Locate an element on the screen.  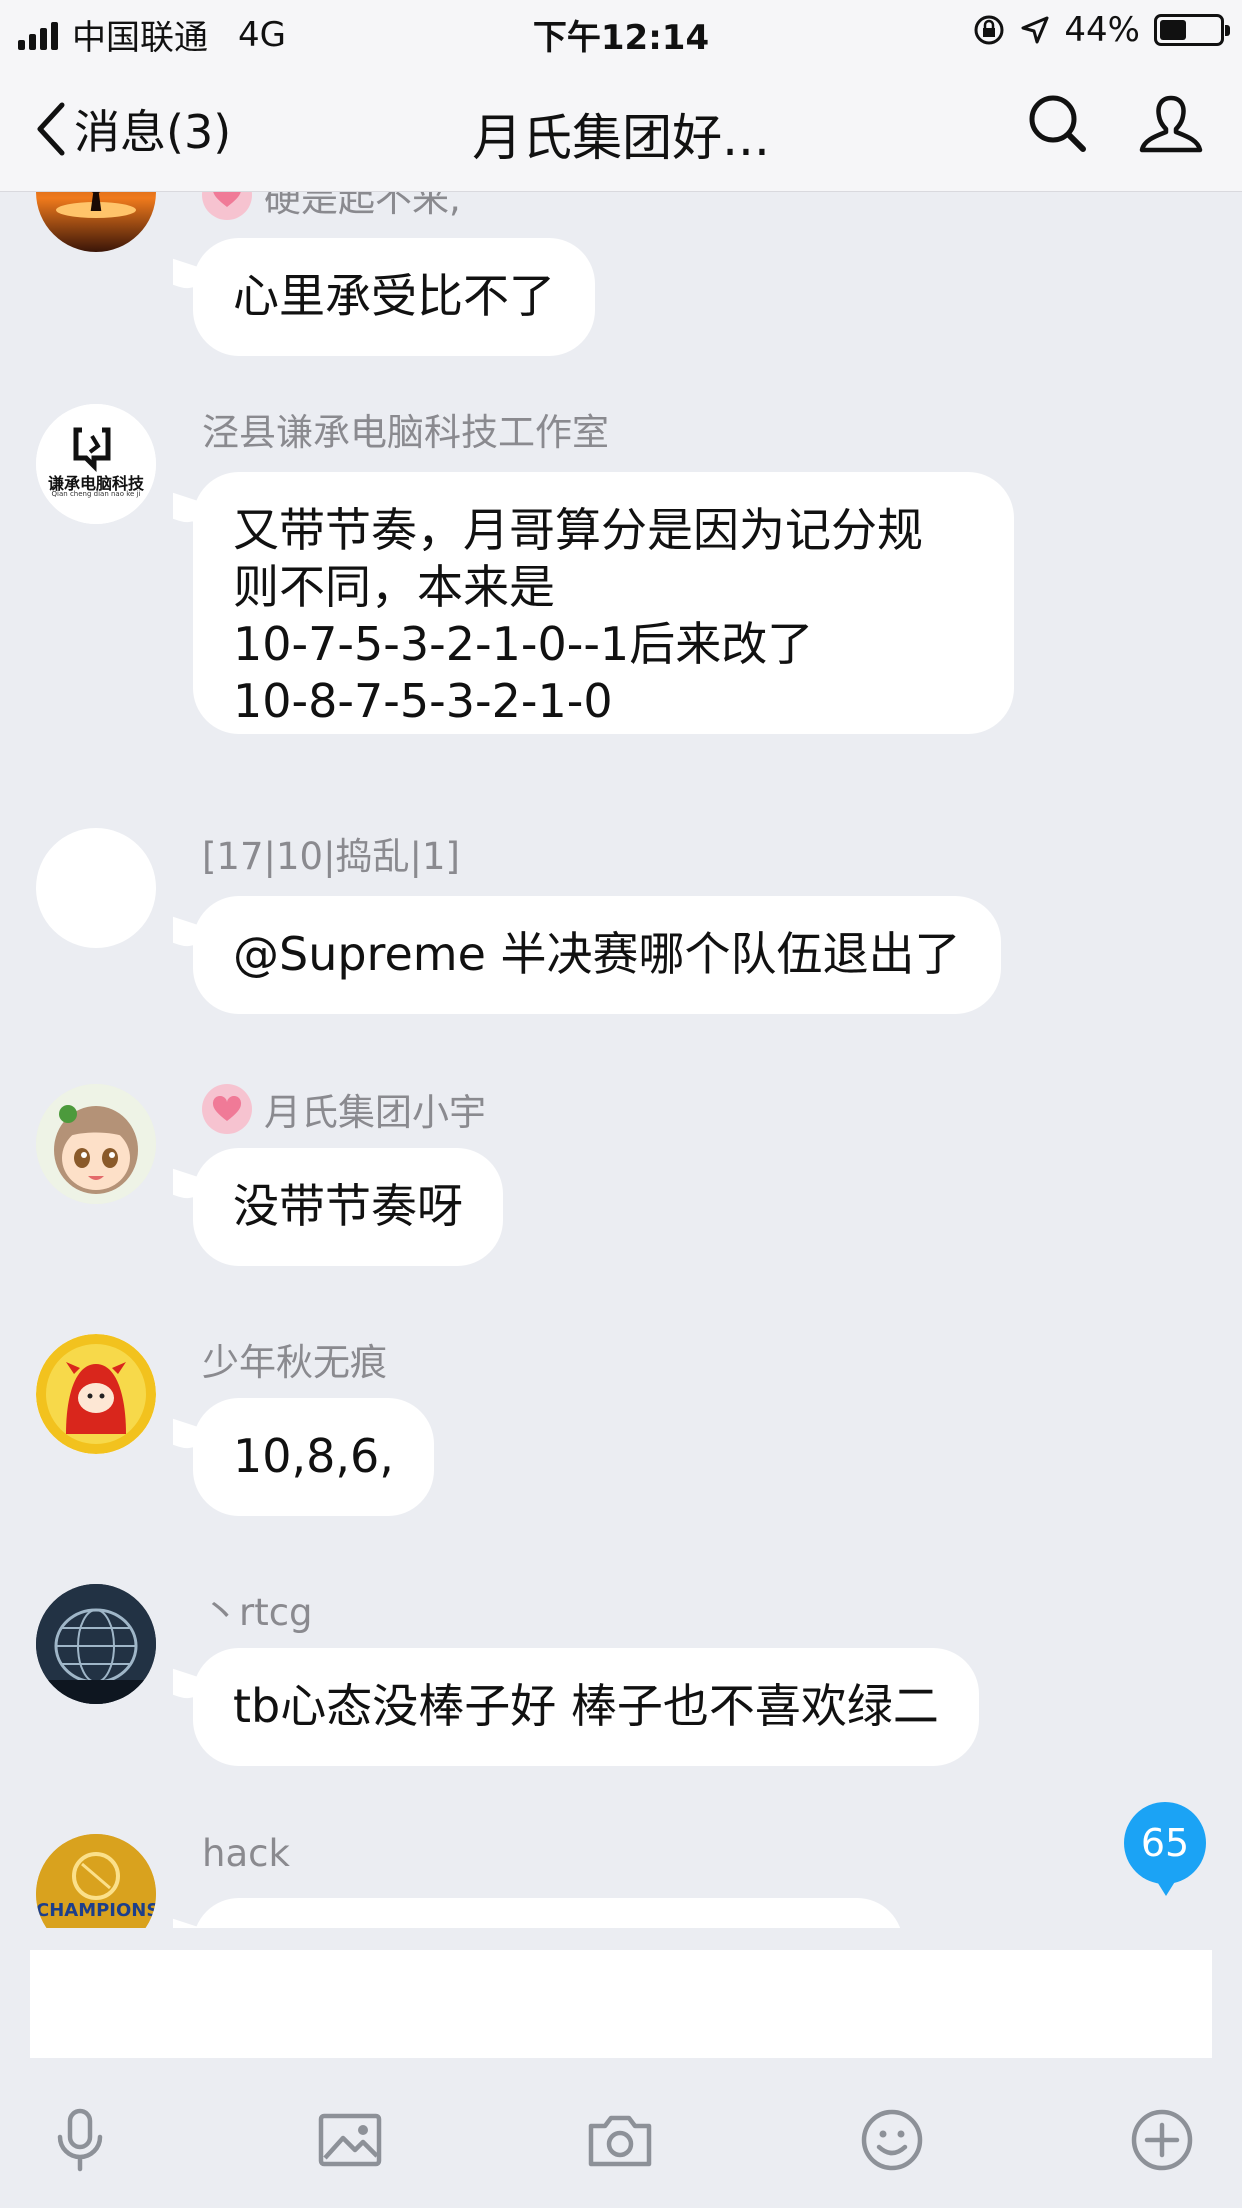
more-button is located at coordinates (1162, 2140).